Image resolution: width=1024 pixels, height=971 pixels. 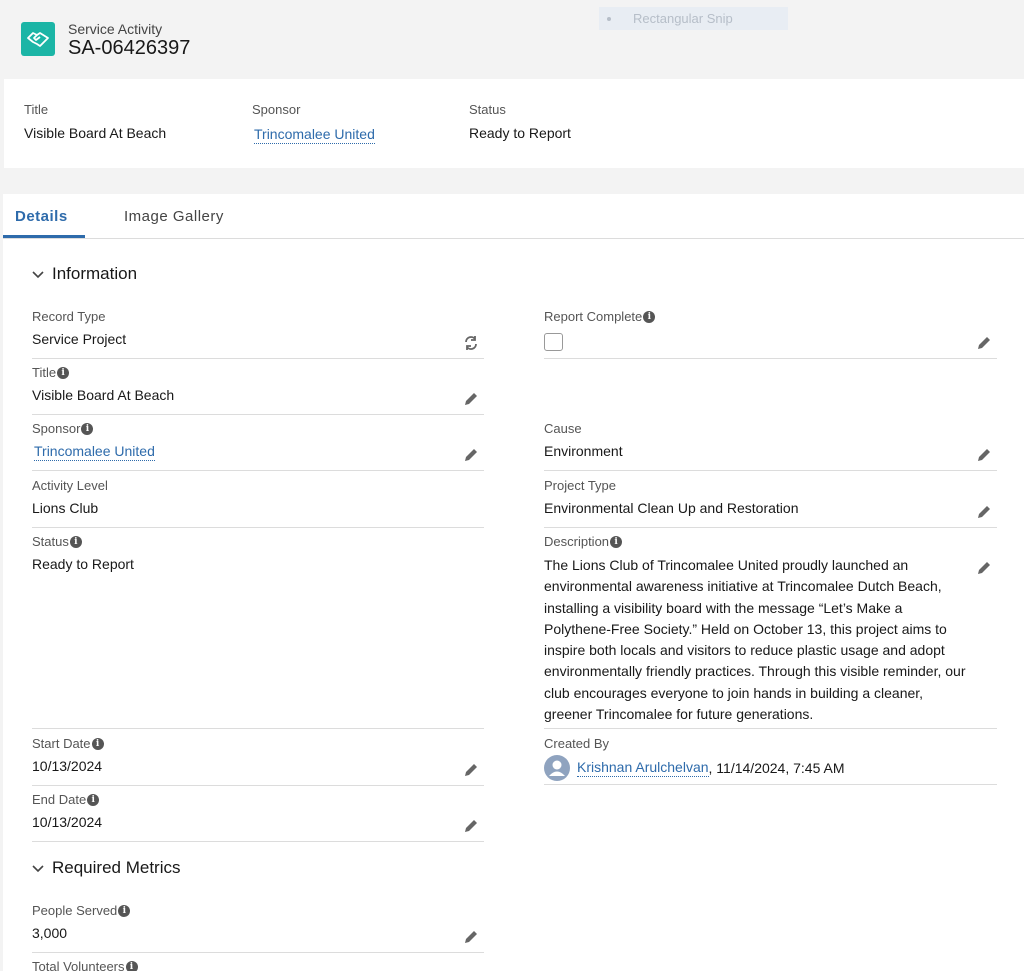 I want to click on snip-label: Rectangular Snip, so click(x=683, y=18).